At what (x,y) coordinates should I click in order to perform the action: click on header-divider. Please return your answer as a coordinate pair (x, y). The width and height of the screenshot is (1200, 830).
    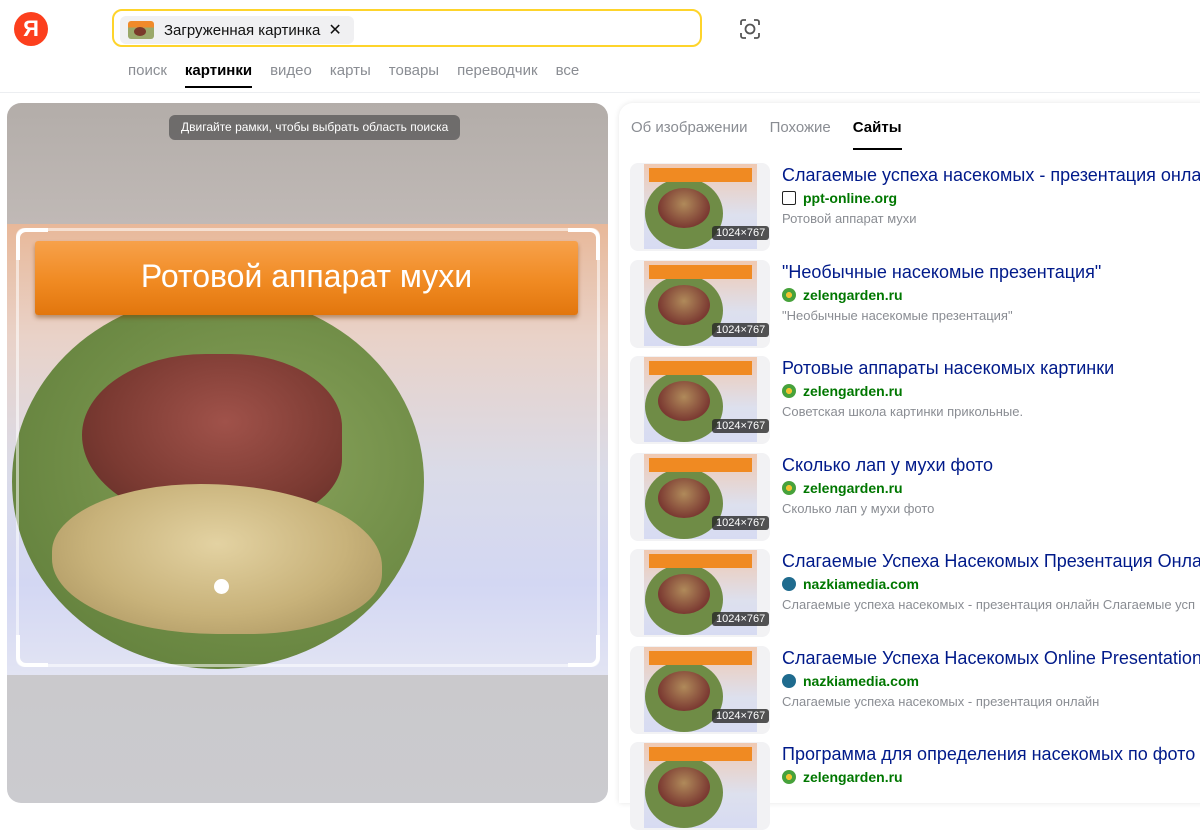
    Looking at the image, I should click on (600, 92).